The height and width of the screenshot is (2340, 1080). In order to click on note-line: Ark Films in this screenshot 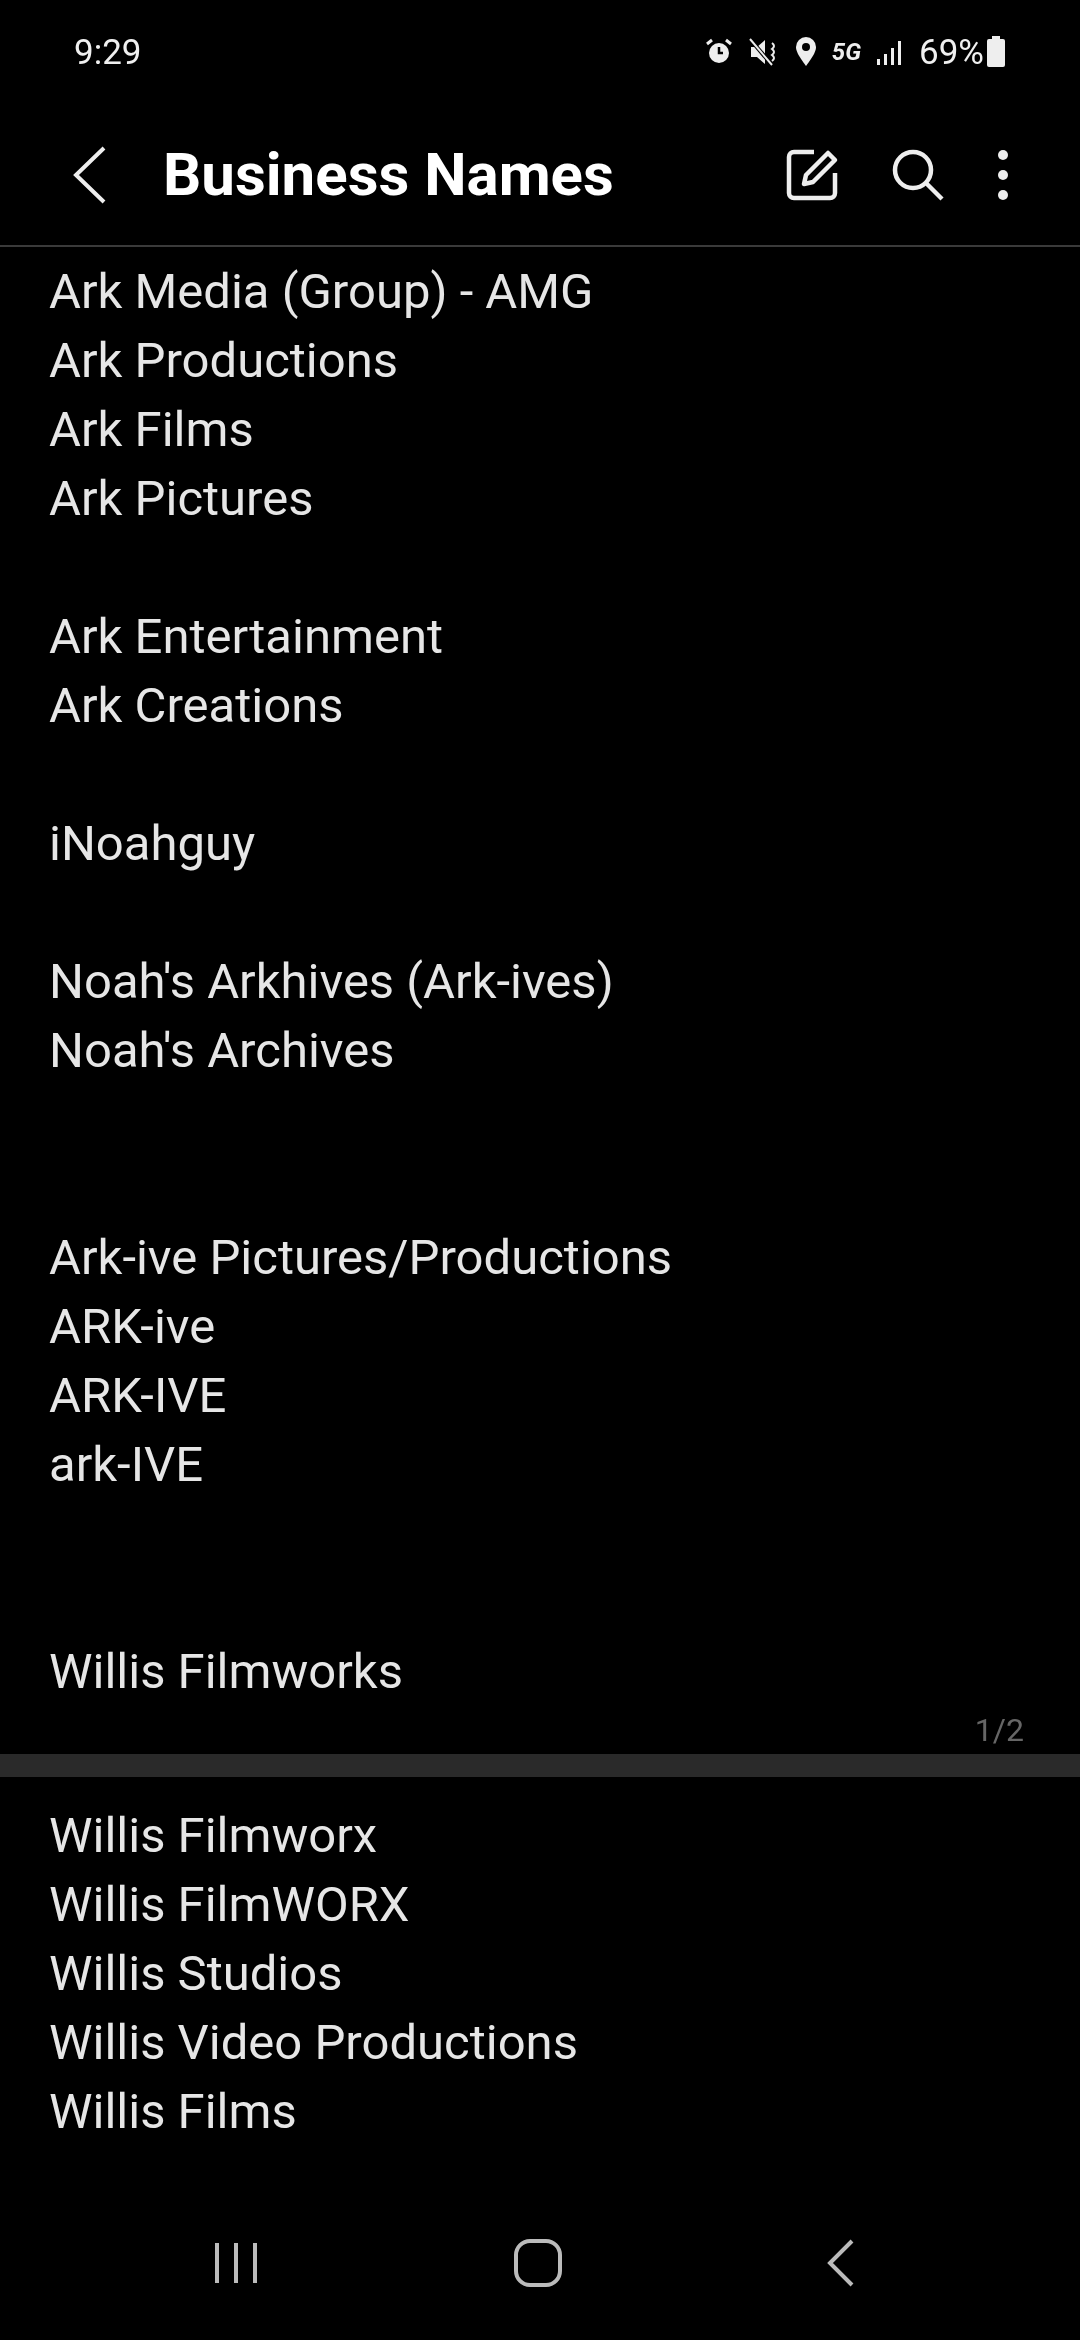, I will do `click(152, 430)`.